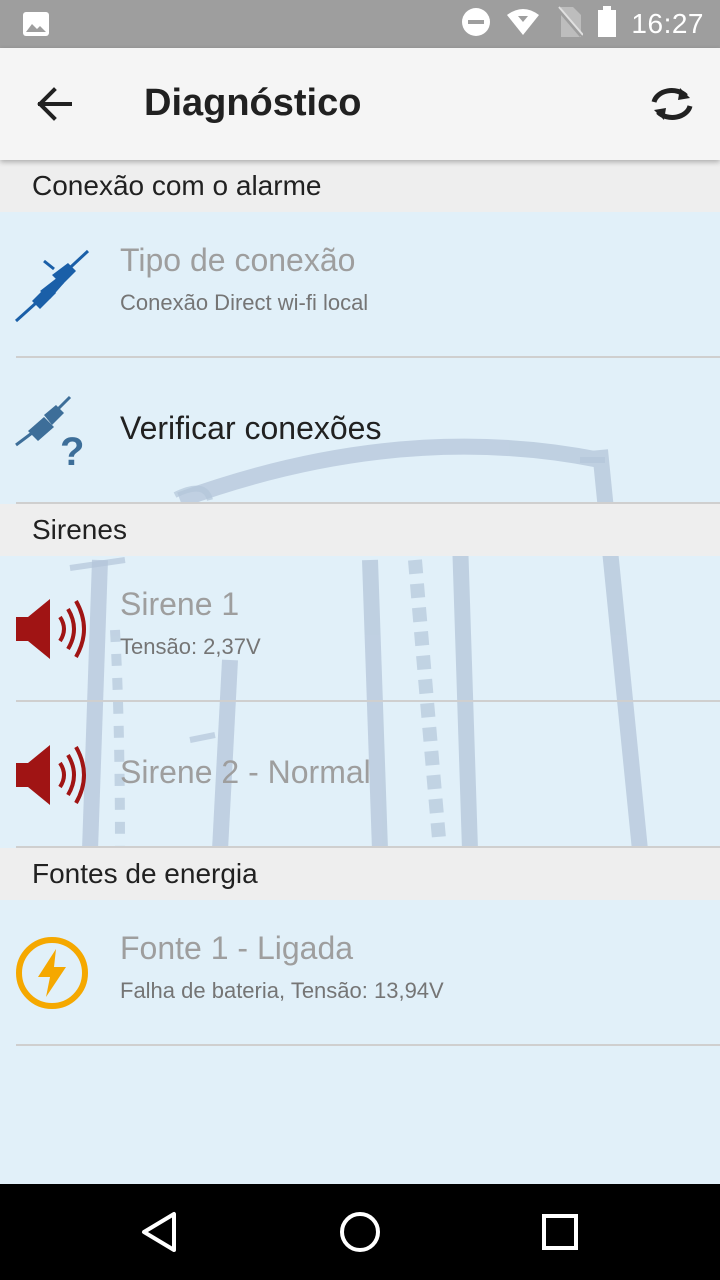  Describe the element at coordinates (52, 433) in the screenshot. I see `plug-question-icon: ?` at that location.